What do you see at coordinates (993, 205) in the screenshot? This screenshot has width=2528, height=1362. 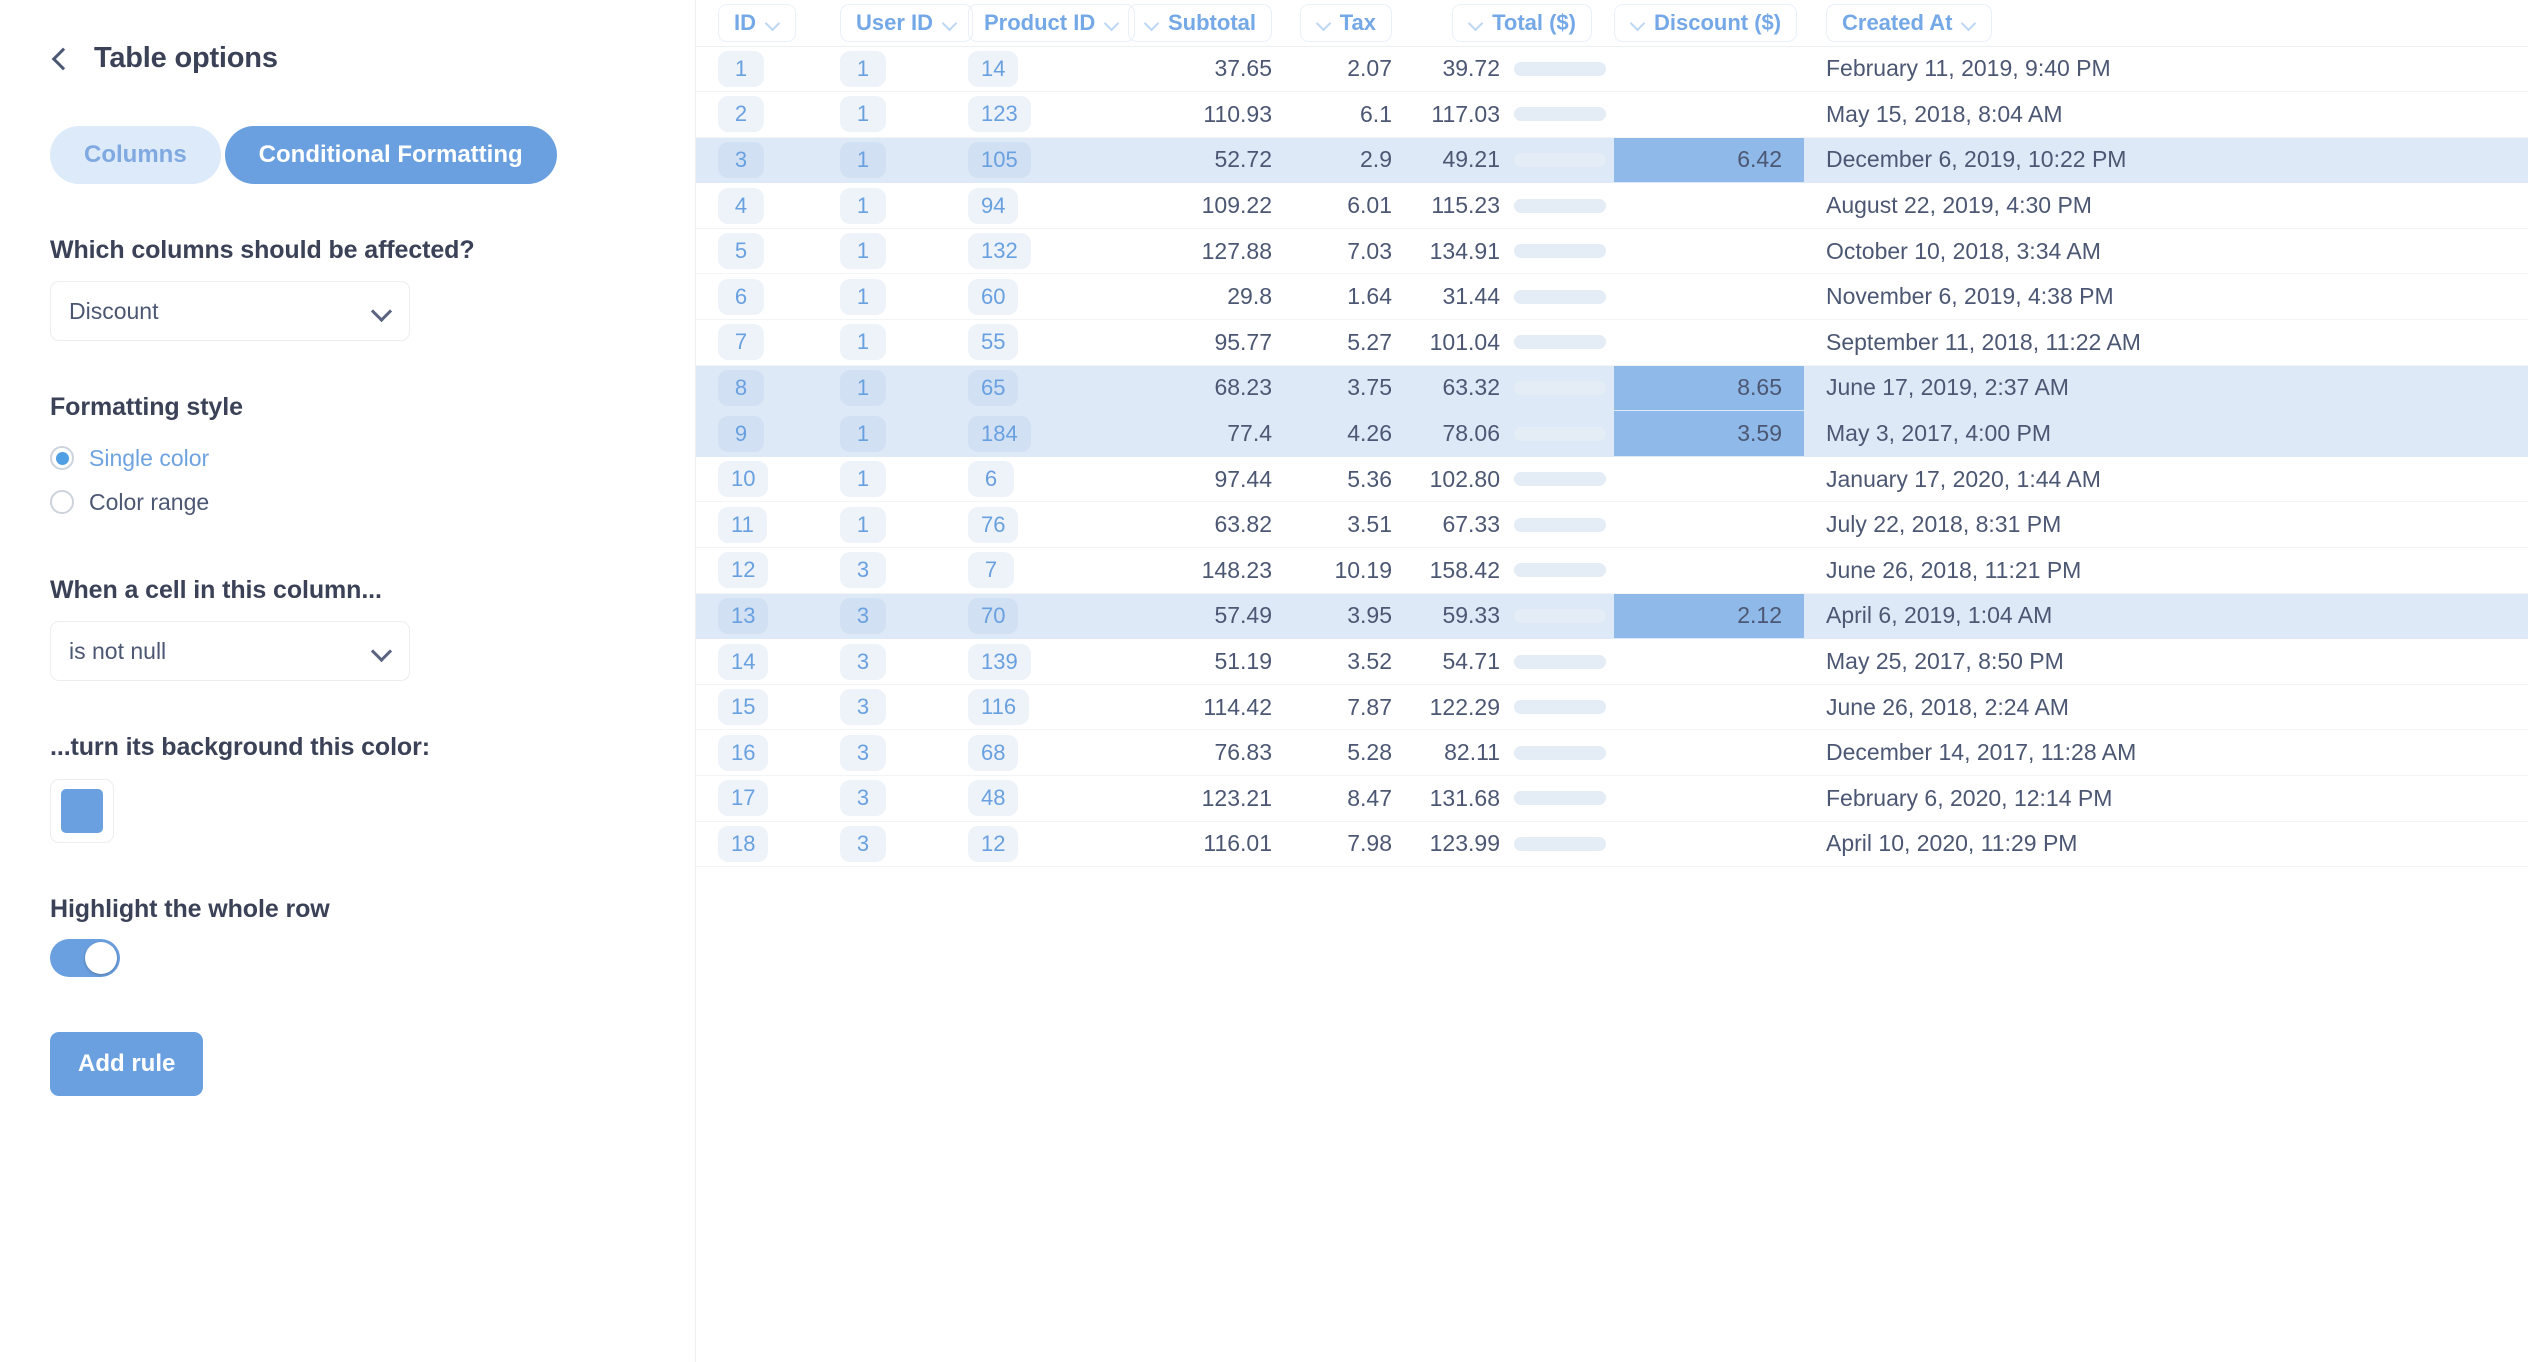 I see `cell-product-id-chip: 94` at bounding box center [993, 205].